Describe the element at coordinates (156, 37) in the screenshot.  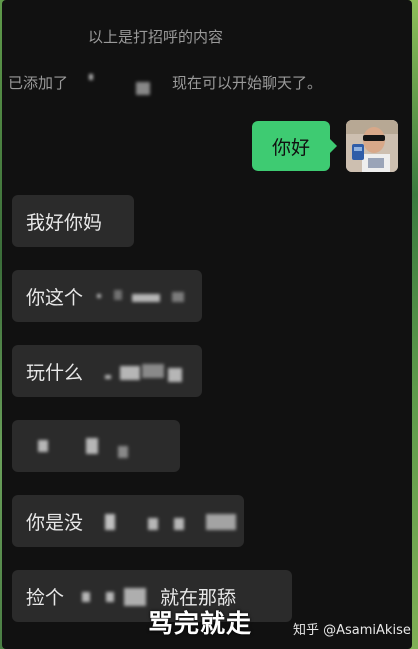
I see `greeting-hint-text: 以上是打招呼的内容` at that location.